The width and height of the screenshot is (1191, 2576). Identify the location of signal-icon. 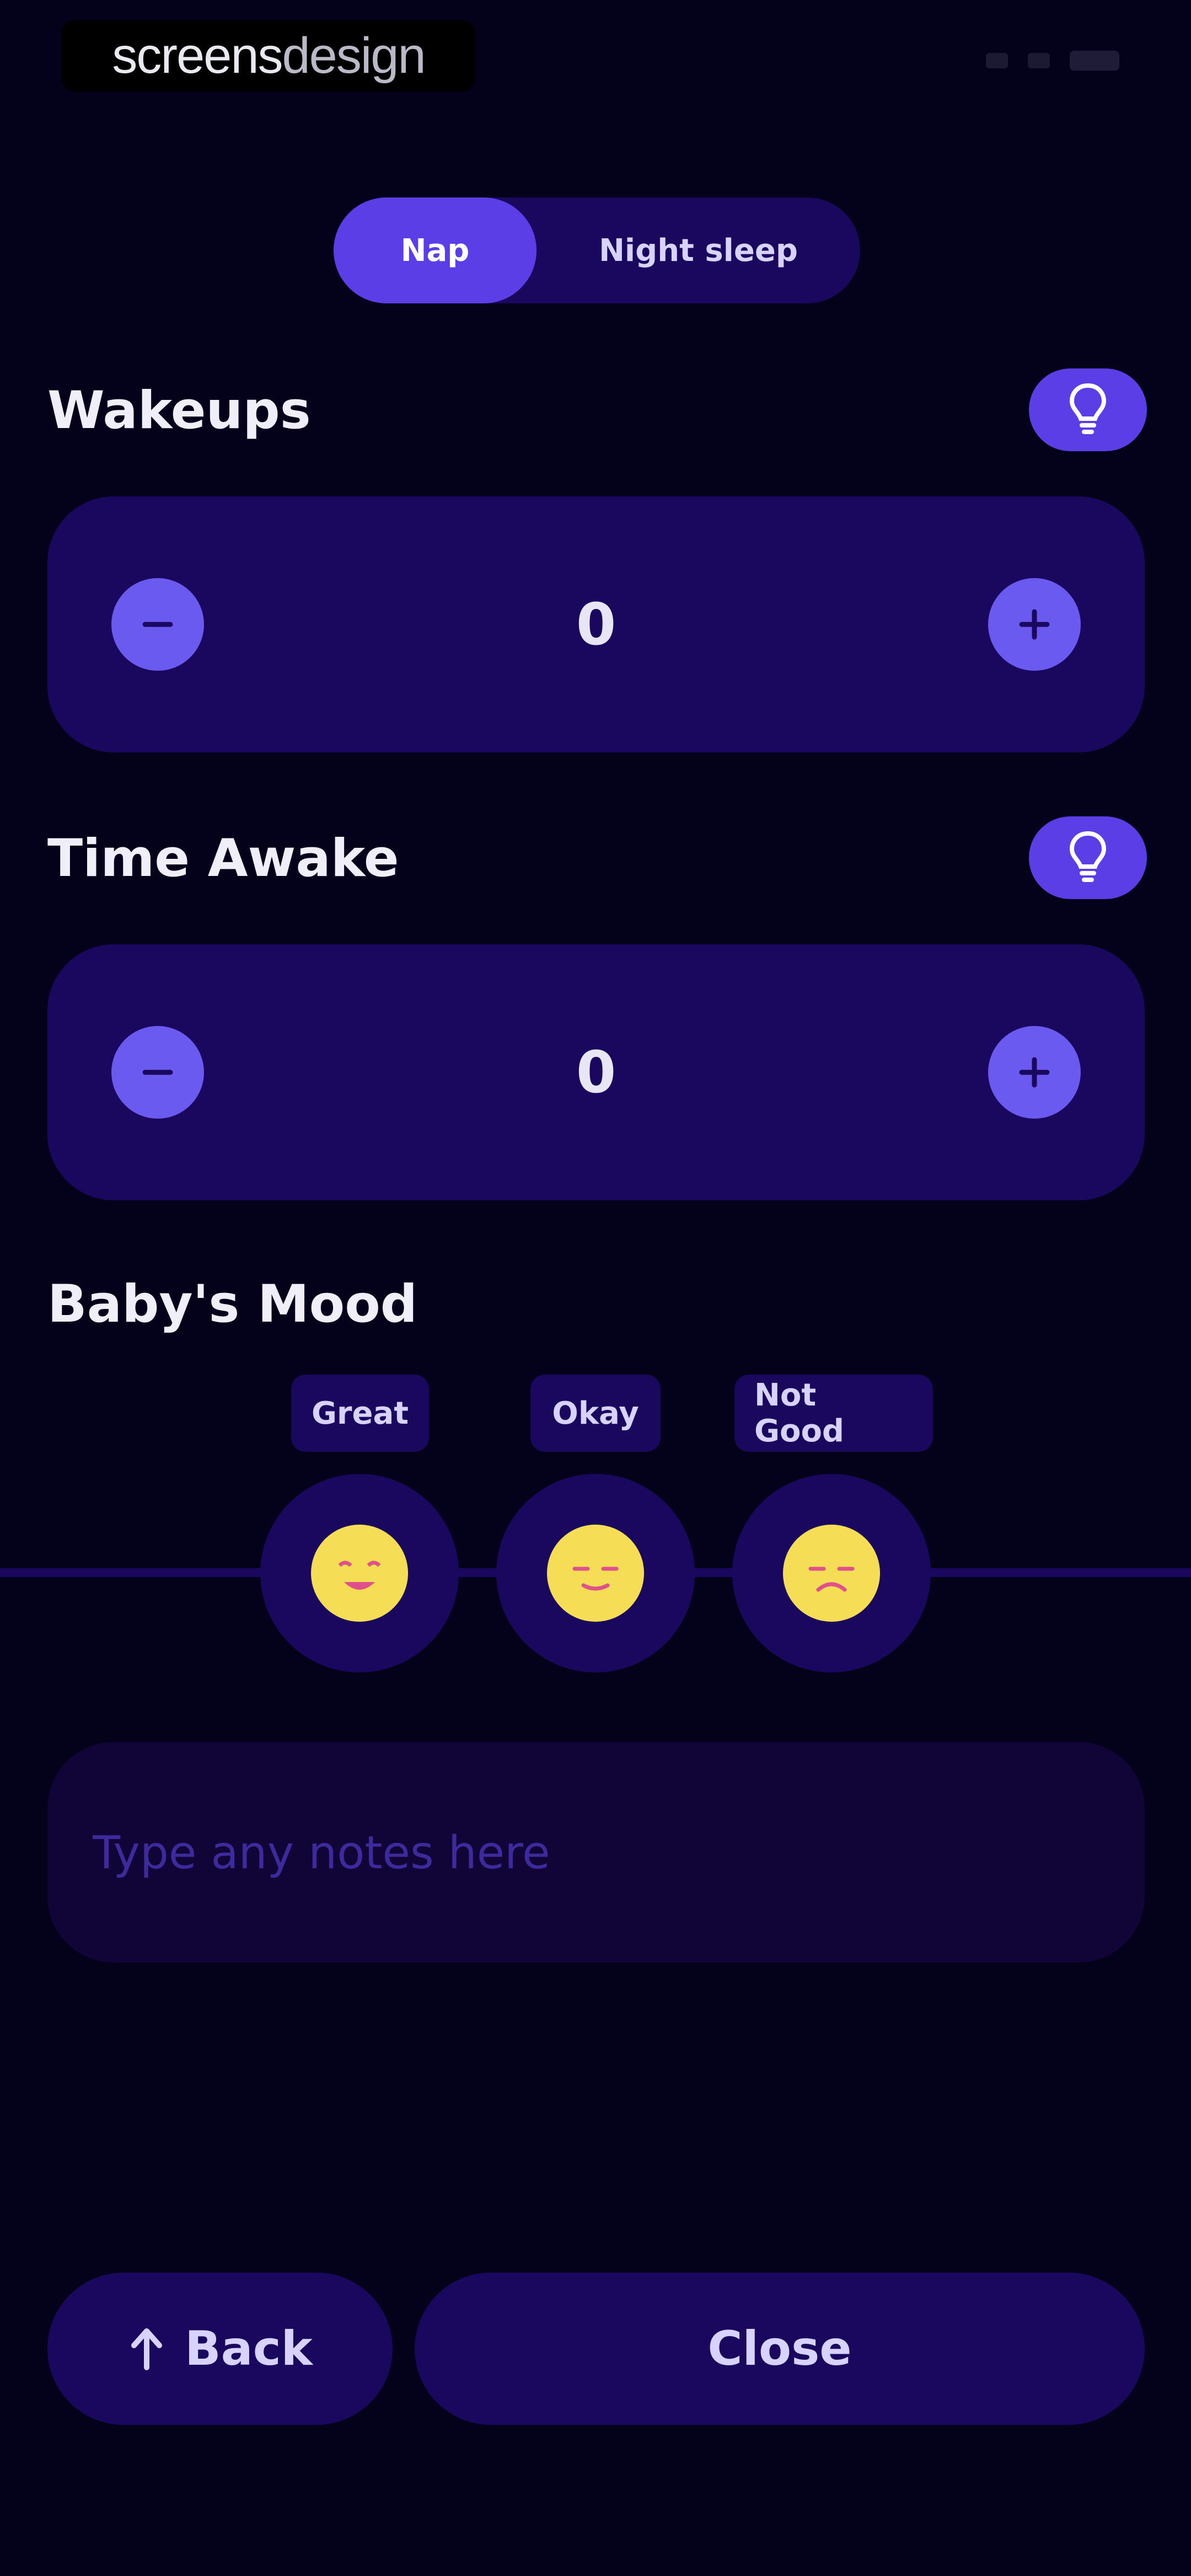
(997, 60).